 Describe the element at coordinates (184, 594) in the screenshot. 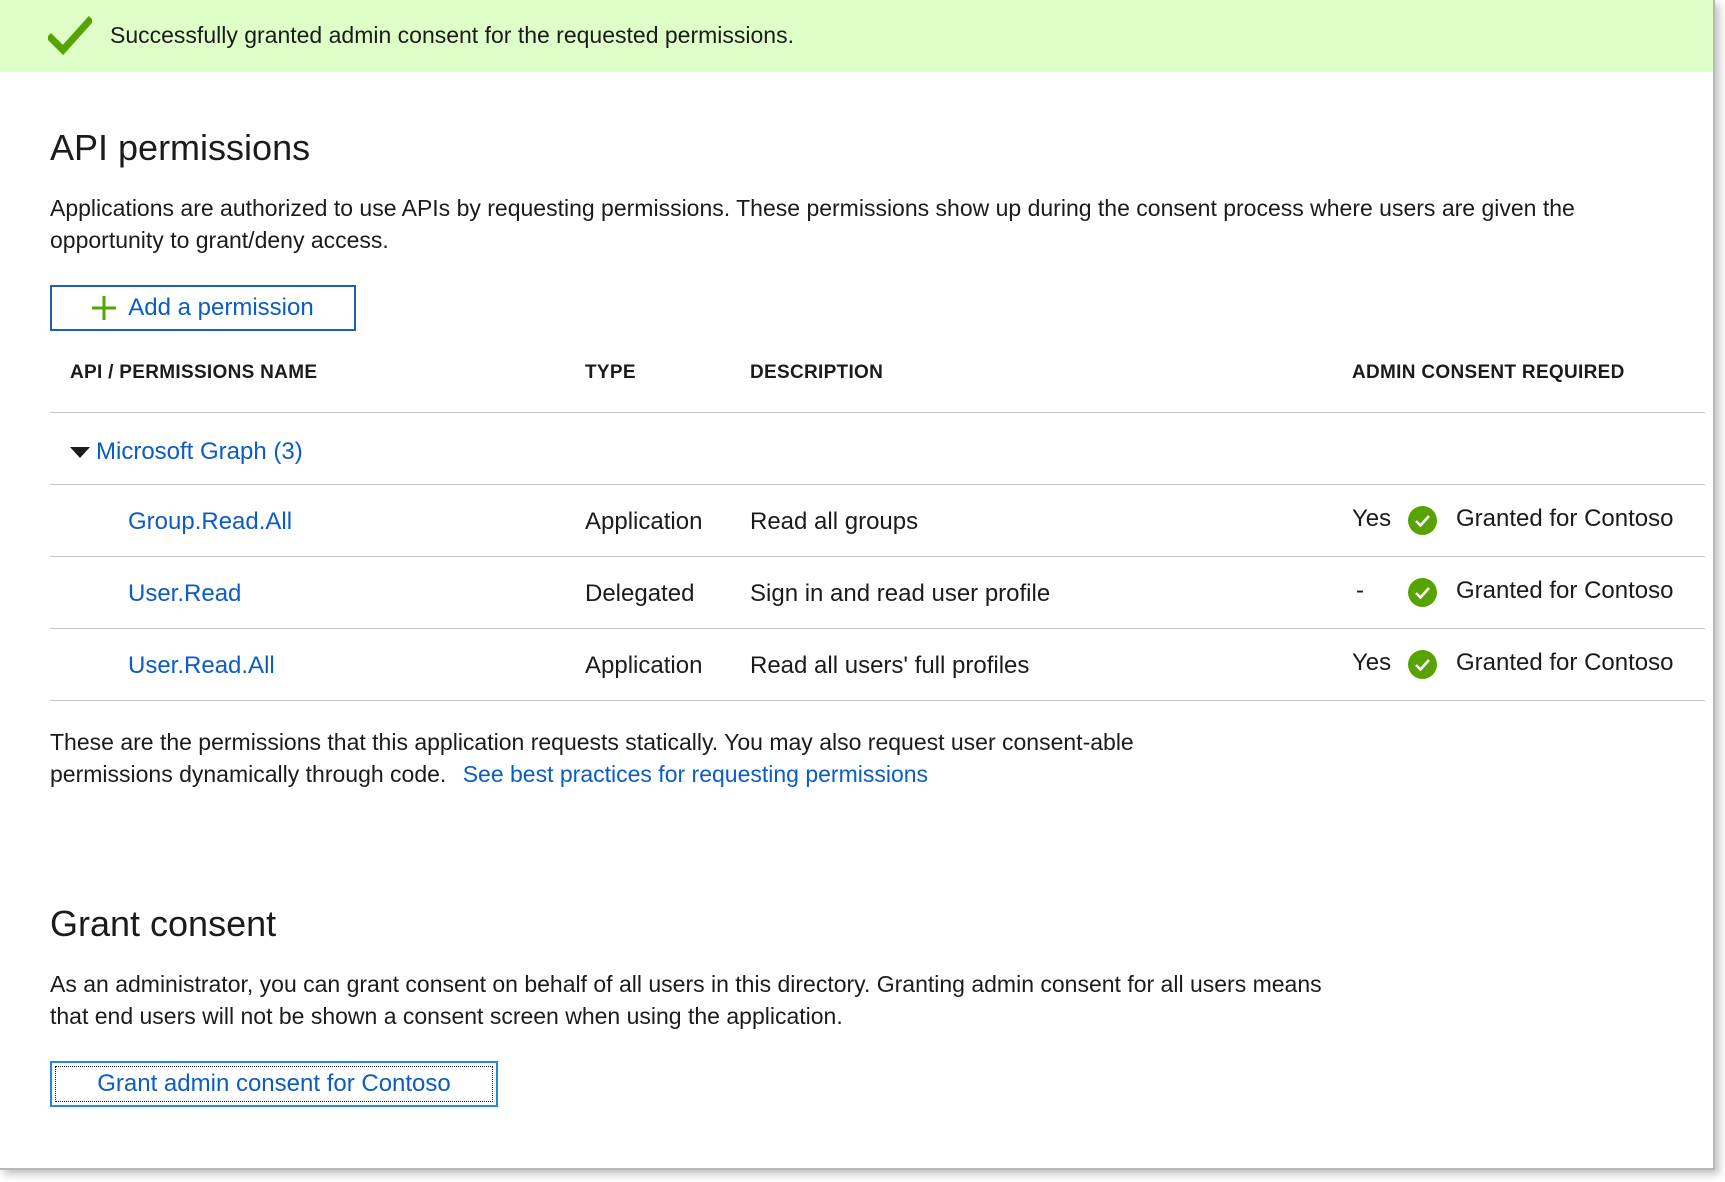

I see `permission-name-link: User.Read` at that location.